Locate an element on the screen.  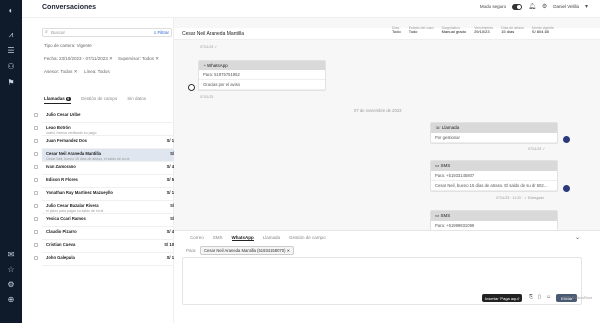
filter-asesor: Asesor: Todos ✕ is located at coordinates (60, 72).